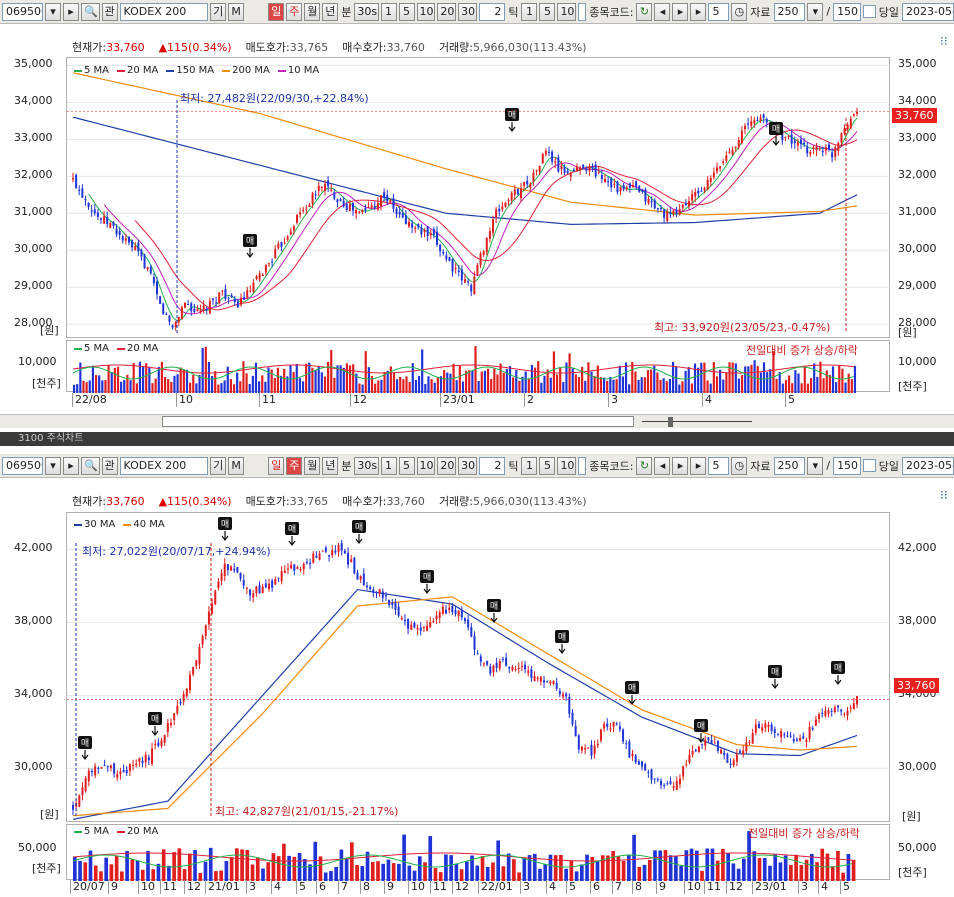 The height and width of the screenshot is (897, 954). What do you see at coordinates (492, 465) in the screenshot?
I see `tick-input-b: 2` at bounding box center [492, 465].